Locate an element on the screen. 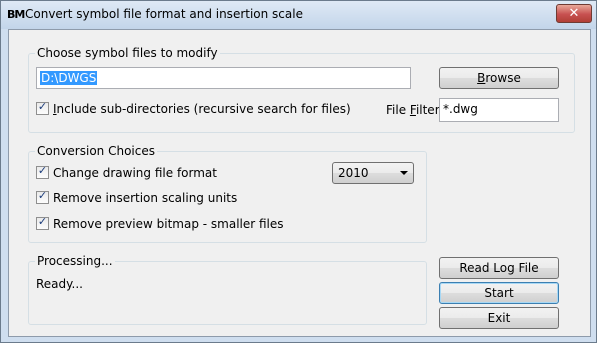 The height and width of the screenshot is (343, 597). remove-scaling-row: ✓ Remove insertion scaling units is located at coordinates (137, 197).